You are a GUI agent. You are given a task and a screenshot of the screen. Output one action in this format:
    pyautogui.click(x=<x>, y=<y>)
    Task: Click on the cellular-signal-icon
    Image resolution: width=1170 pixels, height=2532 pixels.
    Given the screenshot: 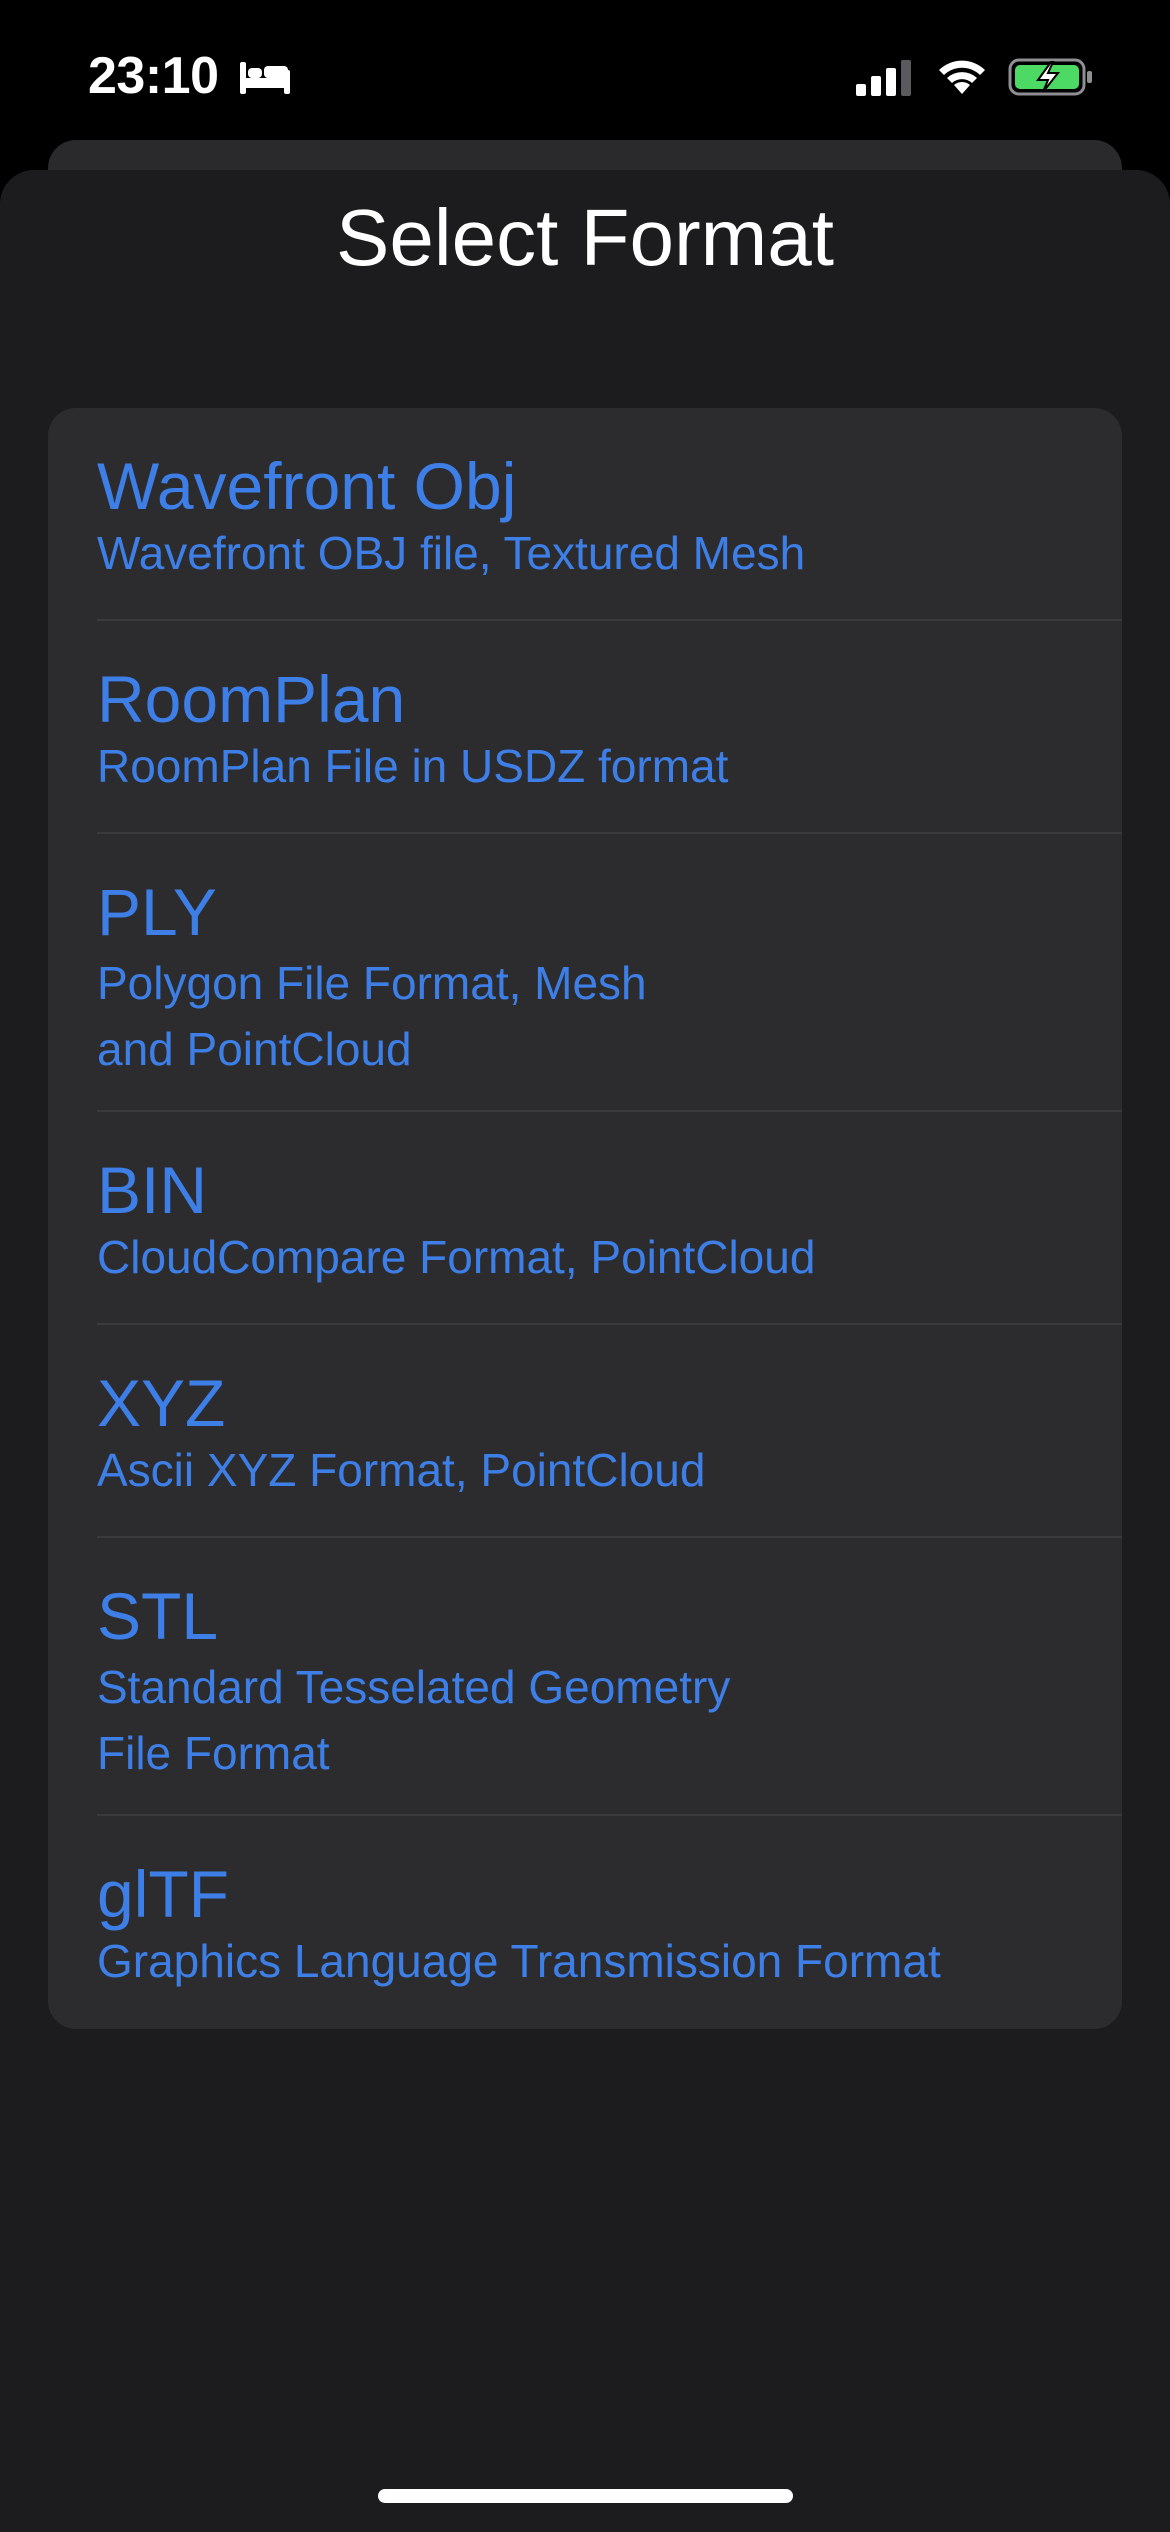 What is the action you would take?
    pyautogui.click(x=883, y=78)
    